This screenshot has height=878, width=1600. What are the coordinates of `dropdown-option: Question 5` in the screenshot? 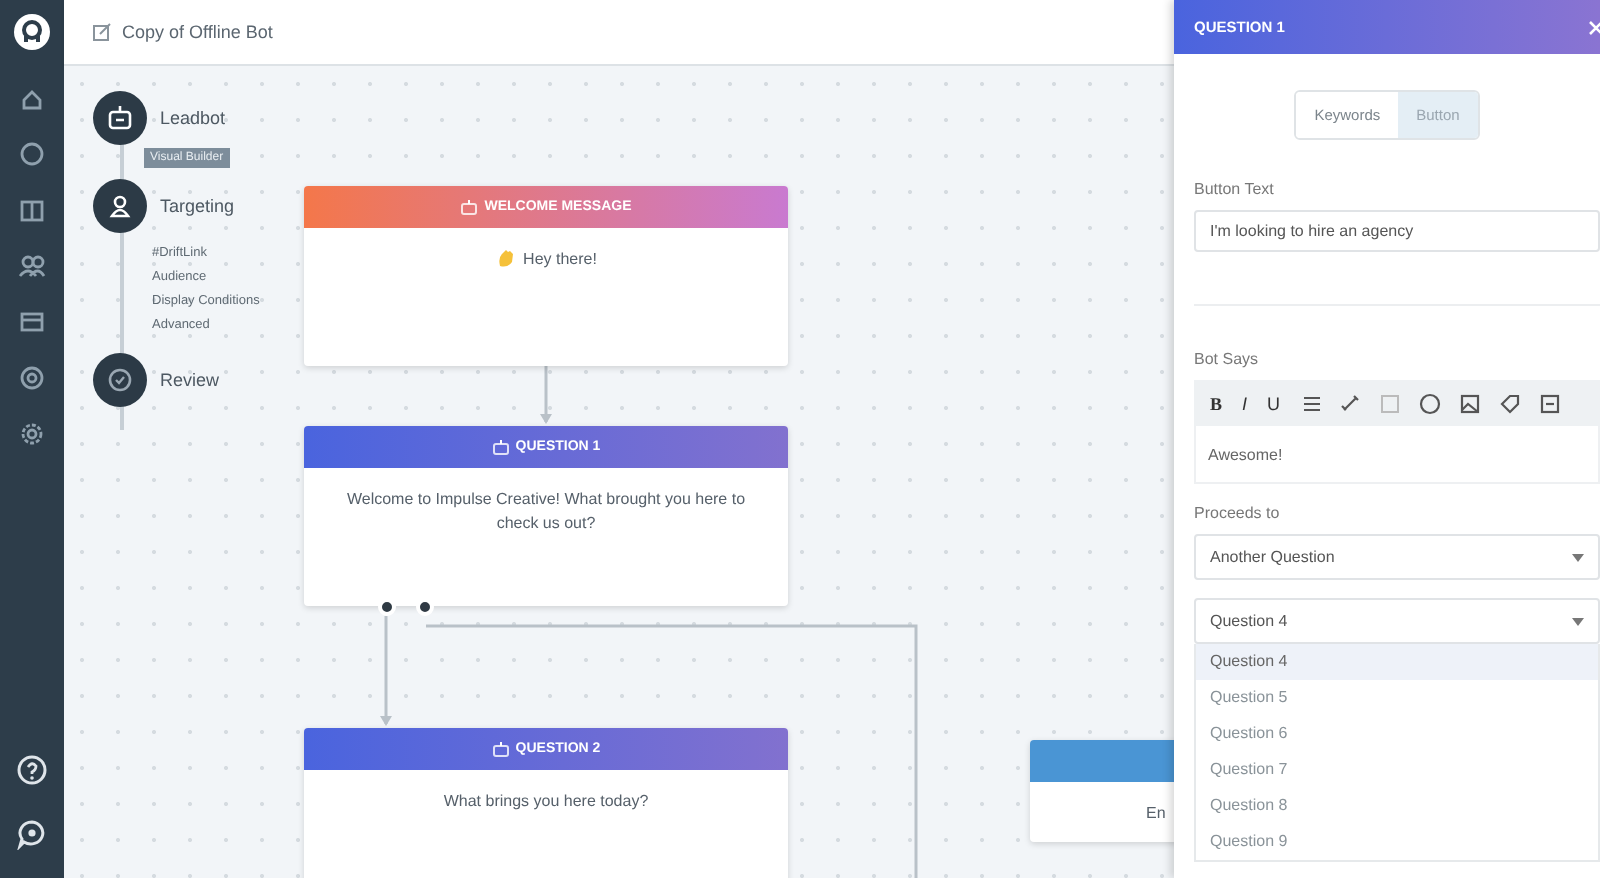 It's located at (1397, 698).